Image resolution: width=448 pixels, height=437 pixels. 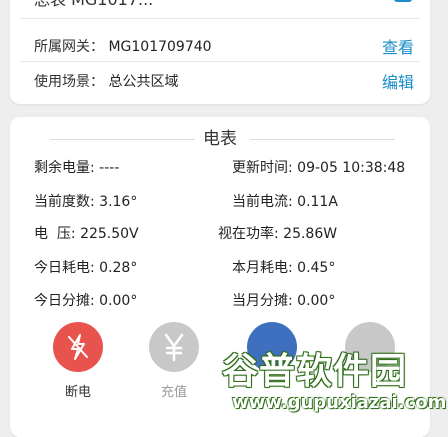 What do you see at coordinates (403, 1) in the screenshot?
I see `edit-icon` at bounding box center [403, 1].